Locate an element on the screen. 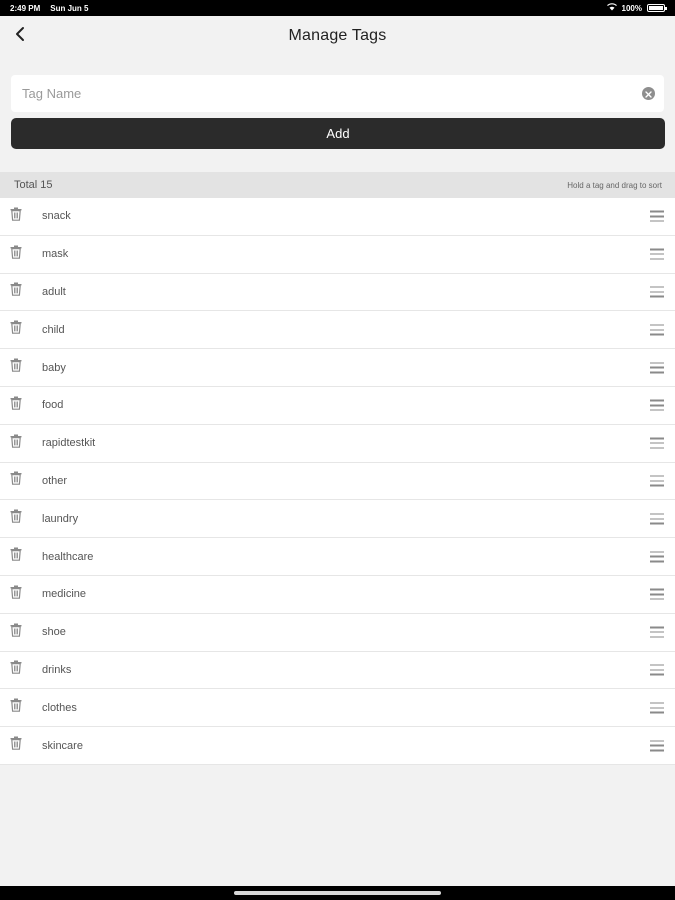 Image resolution: width=675 pixels, height=900 pixels. tag-row: snack is located at coordinates (337, 217).